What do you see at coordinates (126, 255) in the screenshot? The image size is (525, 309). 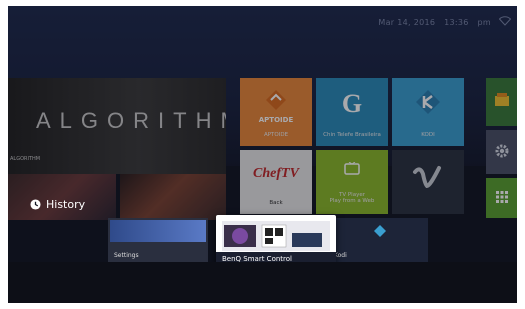 I see `recent-app-label: Settings` at bounding box center [126, 255].